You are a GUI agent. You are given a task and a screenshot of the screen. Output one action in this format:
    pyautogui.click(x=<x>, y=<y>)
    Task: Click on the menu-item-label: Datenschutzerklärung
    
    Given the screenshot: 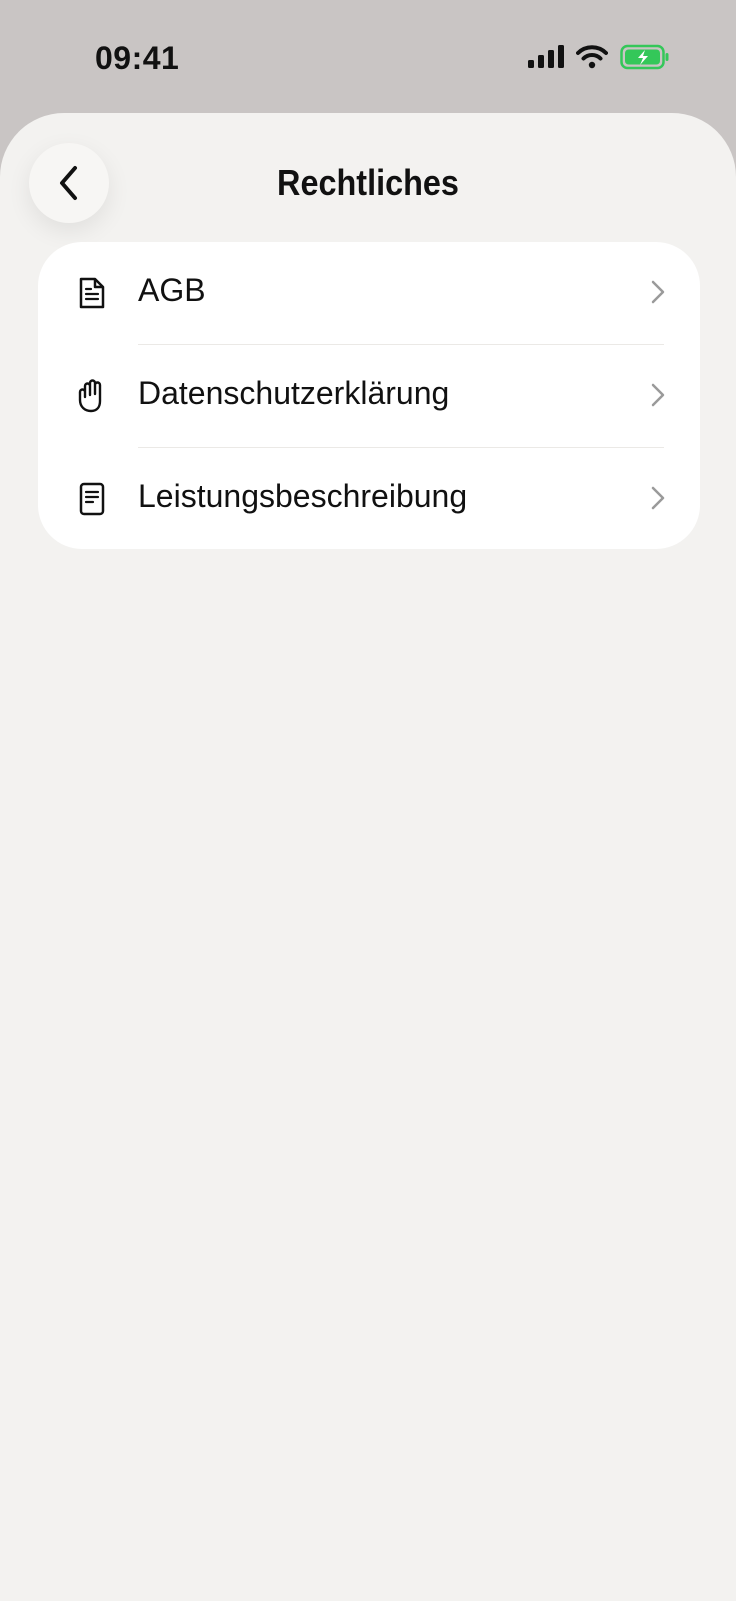 What is the action you would take?
    pyautogui.click(x=294, y=393)
    